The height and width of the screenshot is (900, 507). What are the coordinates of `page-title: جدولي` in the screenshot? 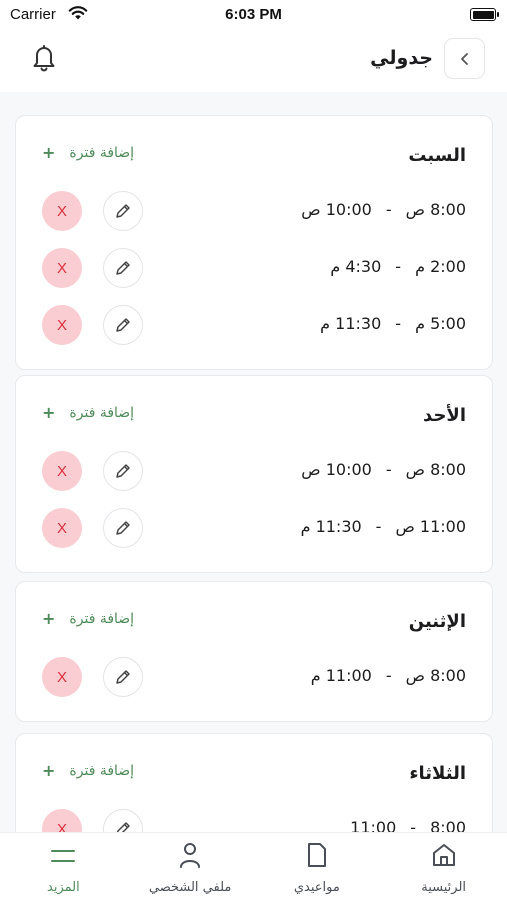 It's located at (401, 58).